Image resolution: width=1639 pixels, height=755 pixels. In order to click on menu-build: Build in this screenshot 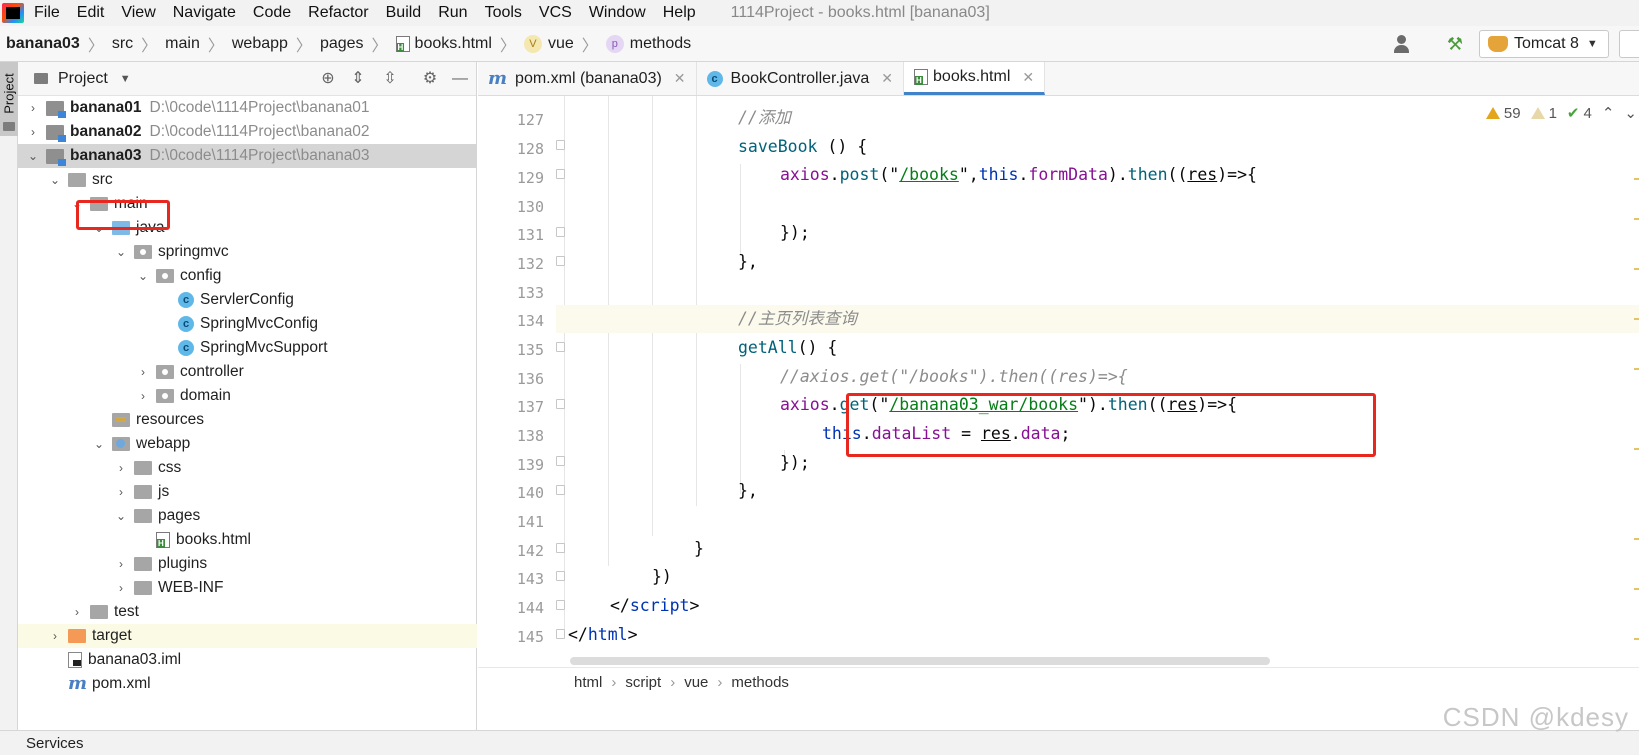, I will do `click(404, 13)`.